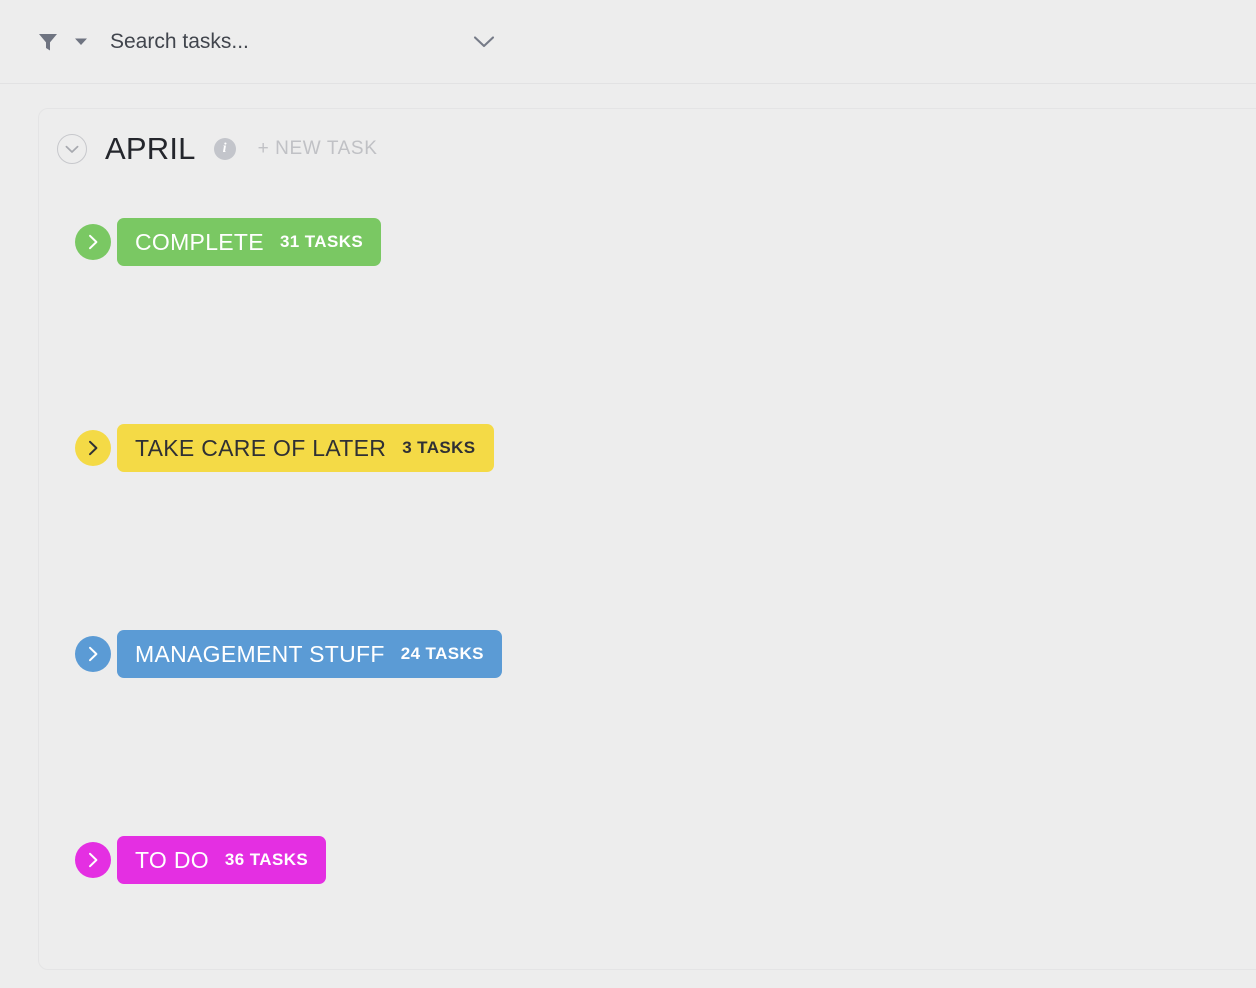  I want to click on task-group-row: MANAGEMENT STUFF 24 TASKS, so click(288, 654).